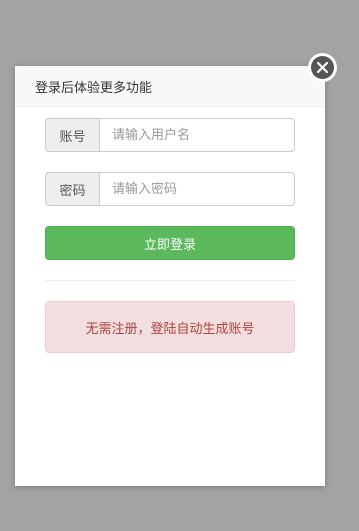 Image resolution: width=359 pixels, height=531 pixels. I want to click on password-input-group: 密码, so click(170, 189).